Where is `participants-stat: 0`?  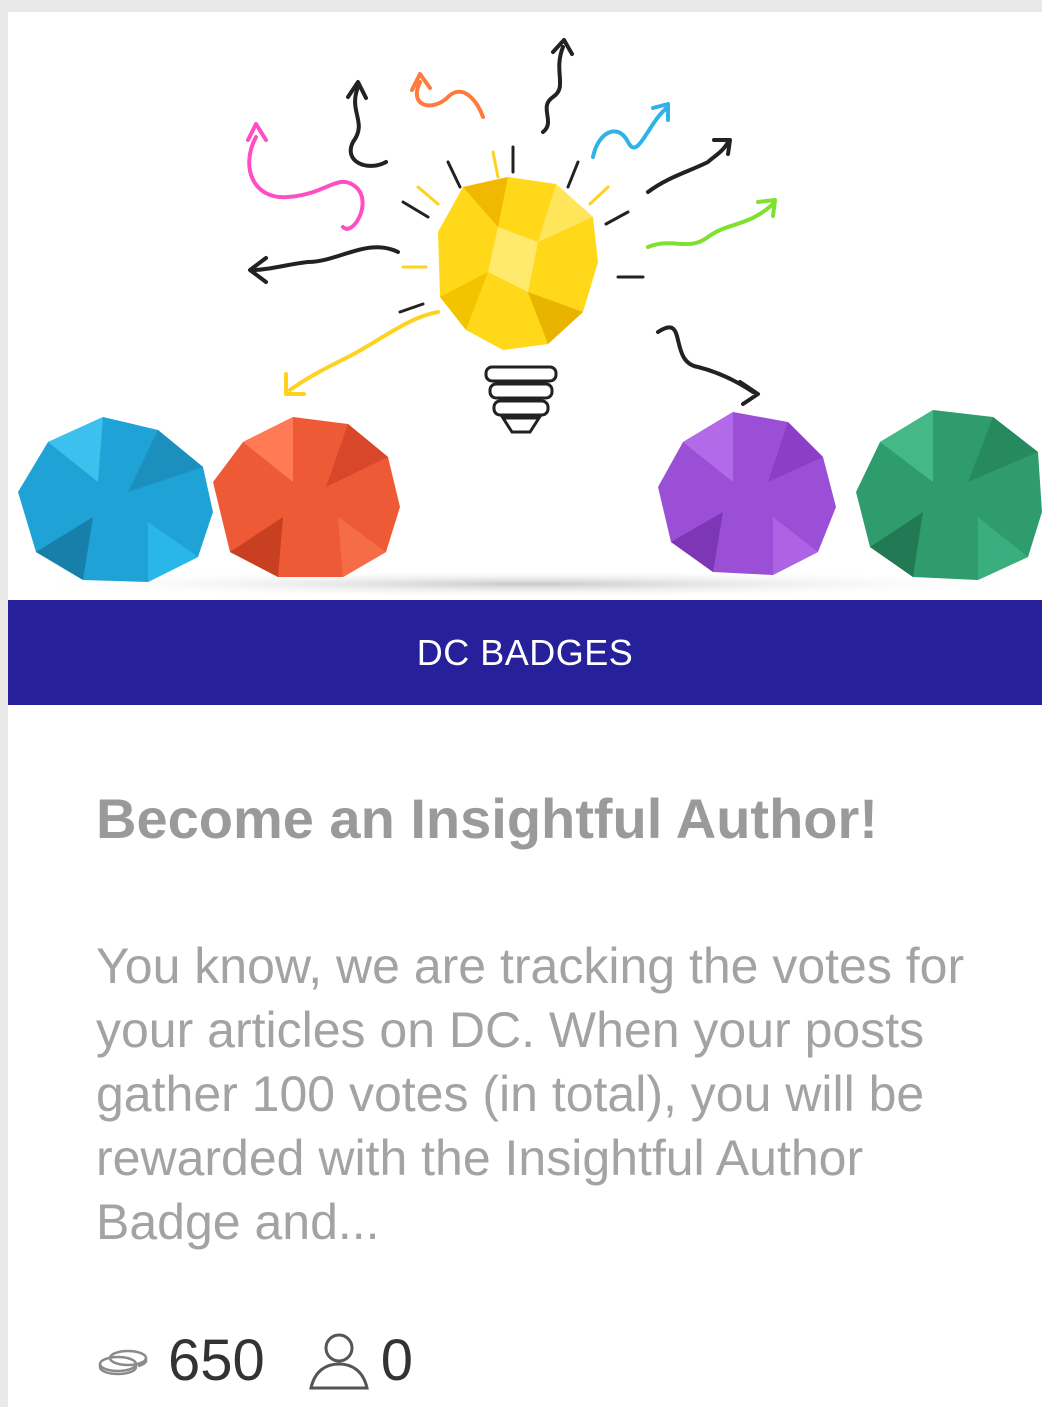 participants-stat: 0 is located at coordinates (360, 1360).